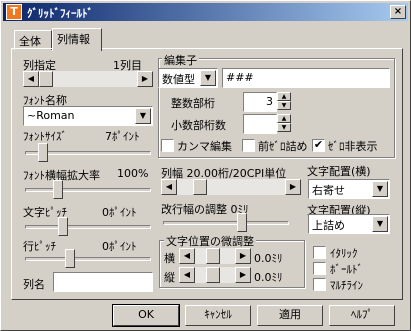 The image size is (411, 331). I want to click on wrap-adjust-label: 改行幅の調整 0ﾐﾘ, so click(205, 209).